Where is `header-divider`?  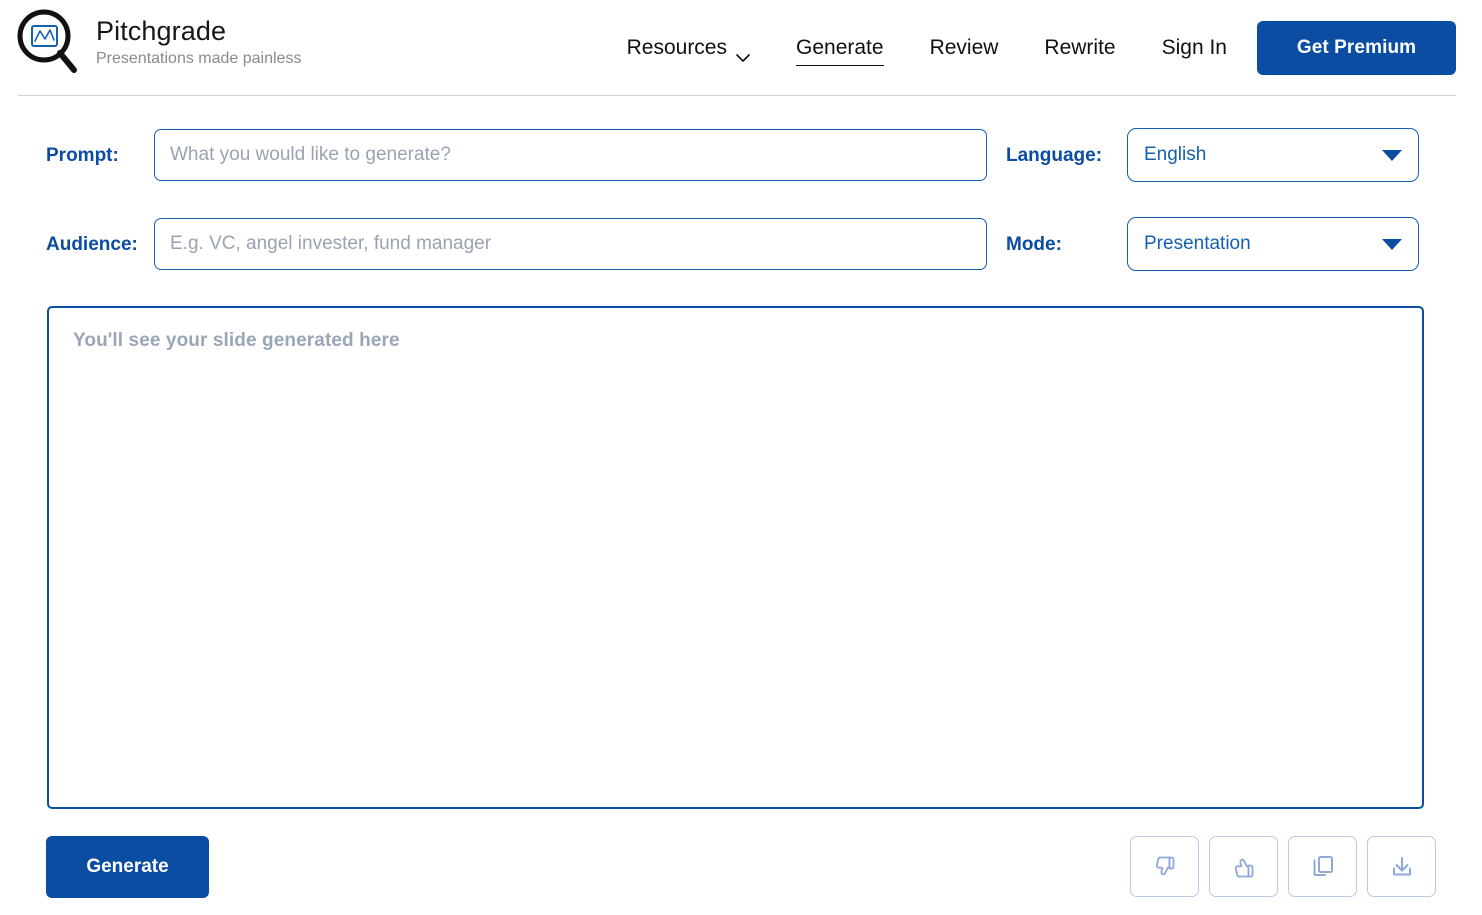
header-divider is located at coordinates (737, 95).